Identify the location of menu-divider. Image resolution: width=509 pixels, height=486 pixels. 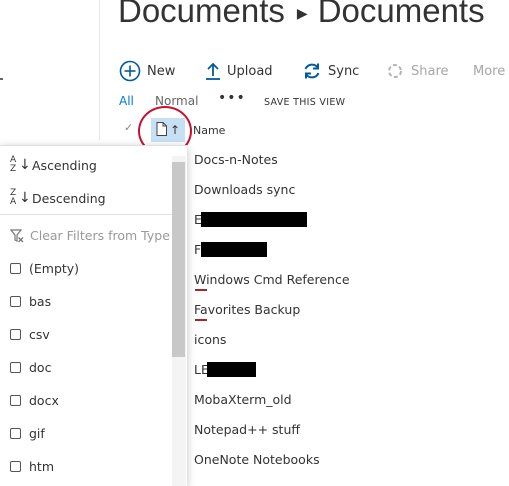
(86, 214).